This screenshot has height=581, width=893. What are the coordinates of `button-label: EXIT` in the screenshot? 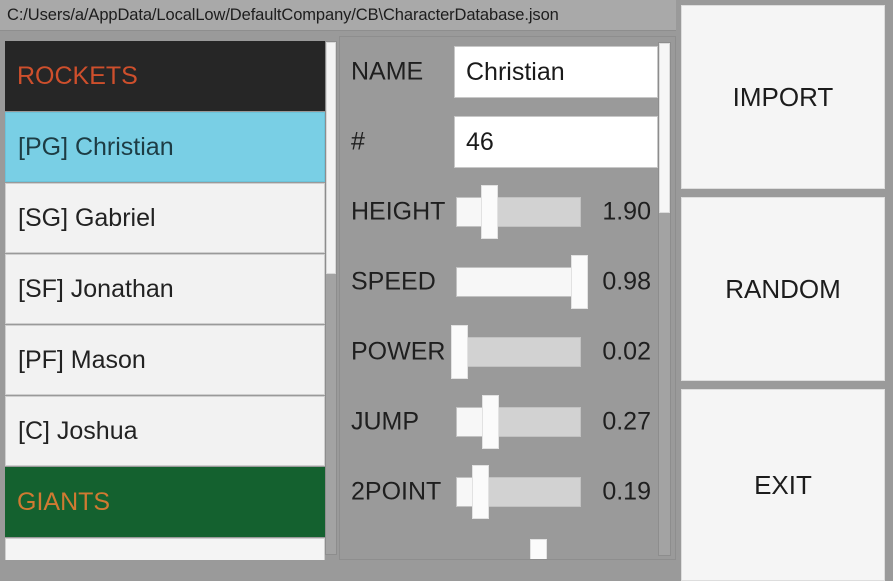 It's located at (783, 484).